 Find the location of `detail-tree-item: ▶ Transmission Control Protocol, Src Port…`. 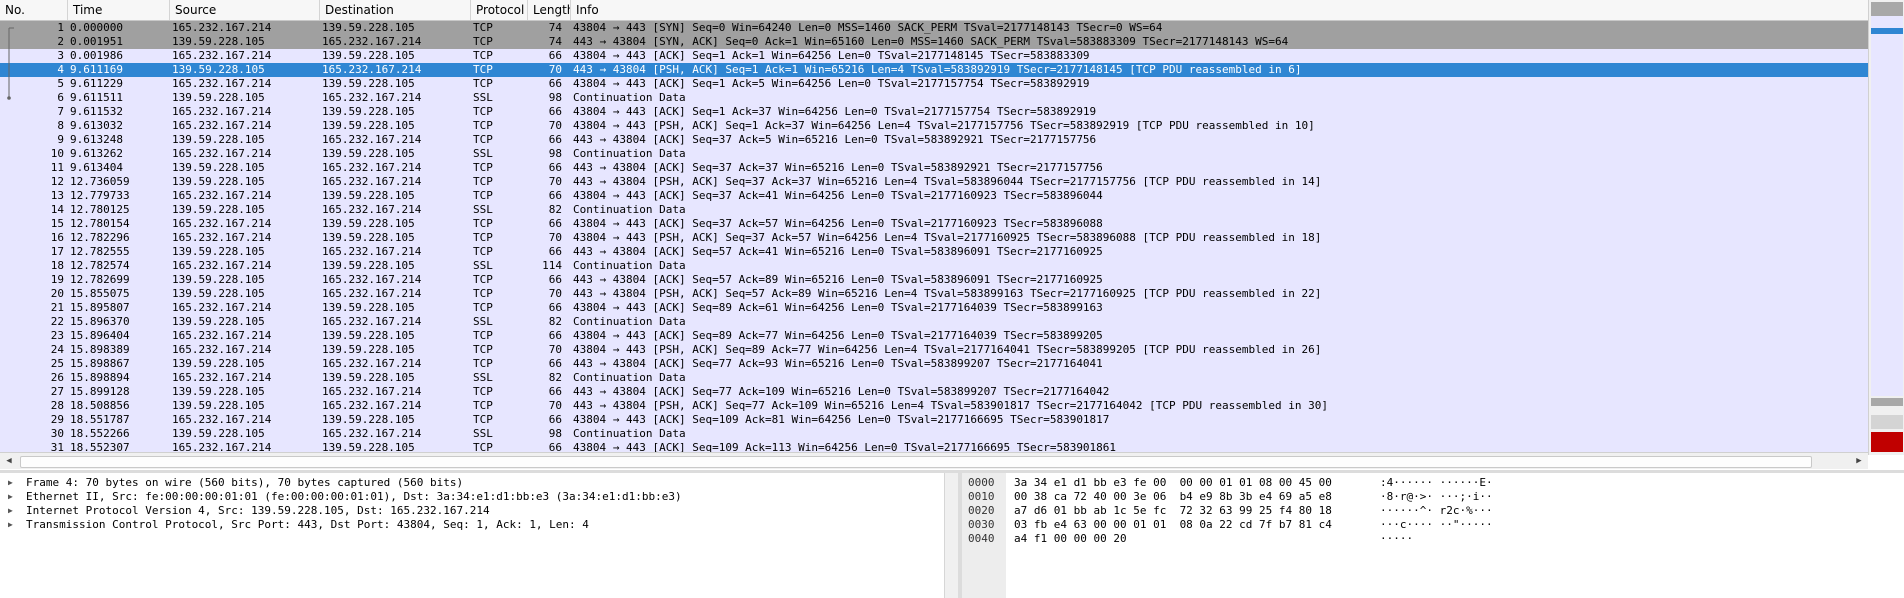

detail-tree-item: ▶ Transmission Control Protocol, Src Port… is located at coordinates (479, 525).